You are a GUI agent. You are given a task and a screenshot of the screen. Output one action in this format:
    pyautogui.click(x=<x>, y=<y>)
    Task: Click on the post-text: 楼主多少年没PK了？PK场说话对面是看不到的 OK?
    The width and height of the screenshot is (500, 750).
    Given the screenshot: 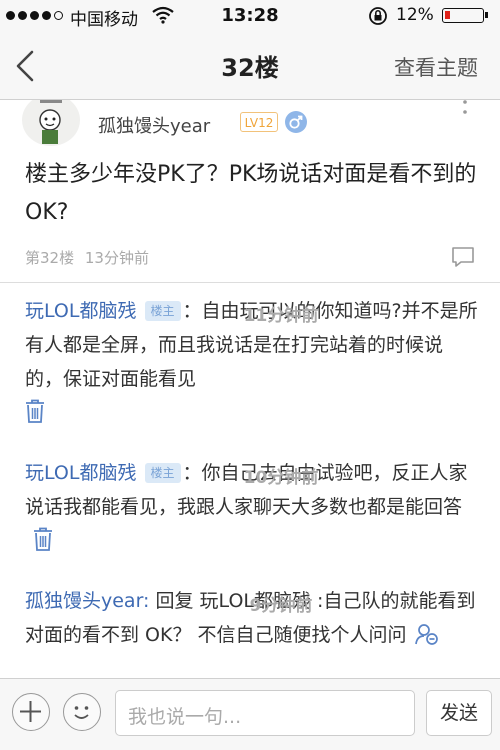 What is the action you would take?
    pyautogui.click(x=251, y=193)
    